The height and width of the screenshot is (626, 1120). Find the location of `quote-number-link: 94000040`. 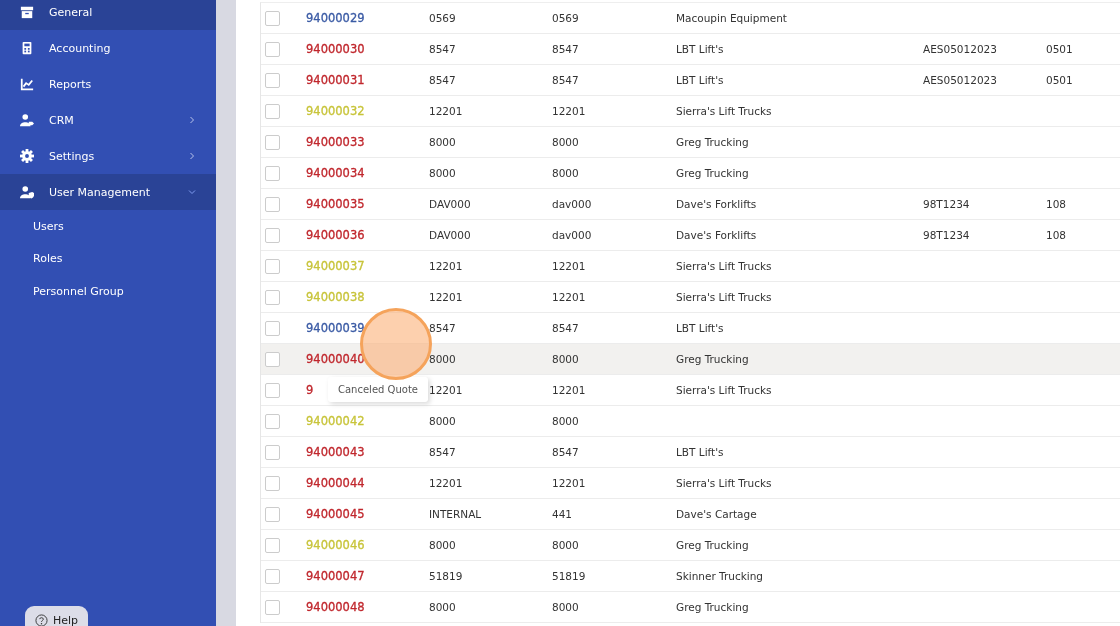

quote-number-link: 94000040 is located at coordinates (335, 359).